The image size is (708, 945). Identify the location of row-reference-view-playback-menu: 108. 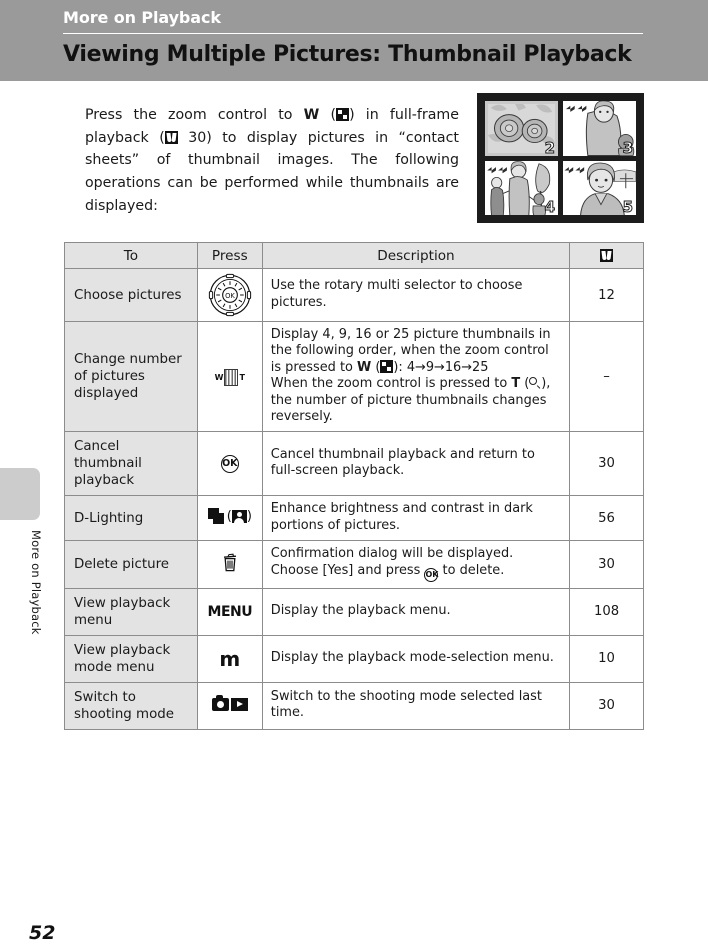
(606, 611).